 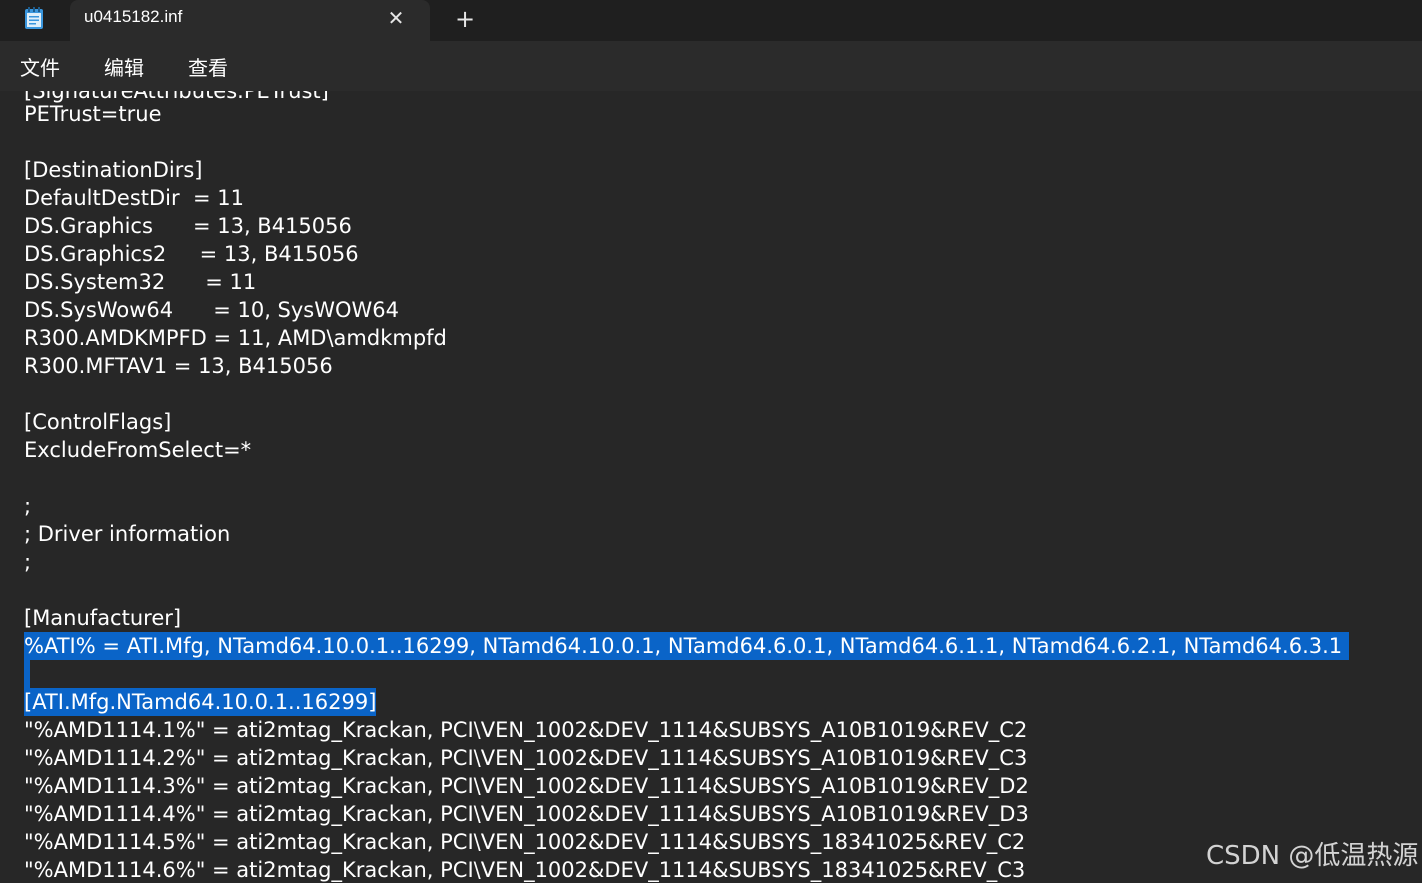 I want to click on editor-line: DS.SysWow64 = 10, SysWOW64, so click(x=212, y=310).